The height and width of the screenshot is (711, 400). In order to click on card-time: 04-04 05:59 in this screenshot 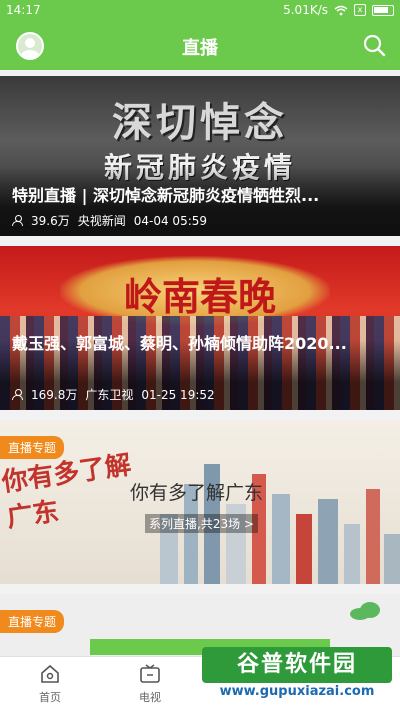, I will do `click(170, 220)`.